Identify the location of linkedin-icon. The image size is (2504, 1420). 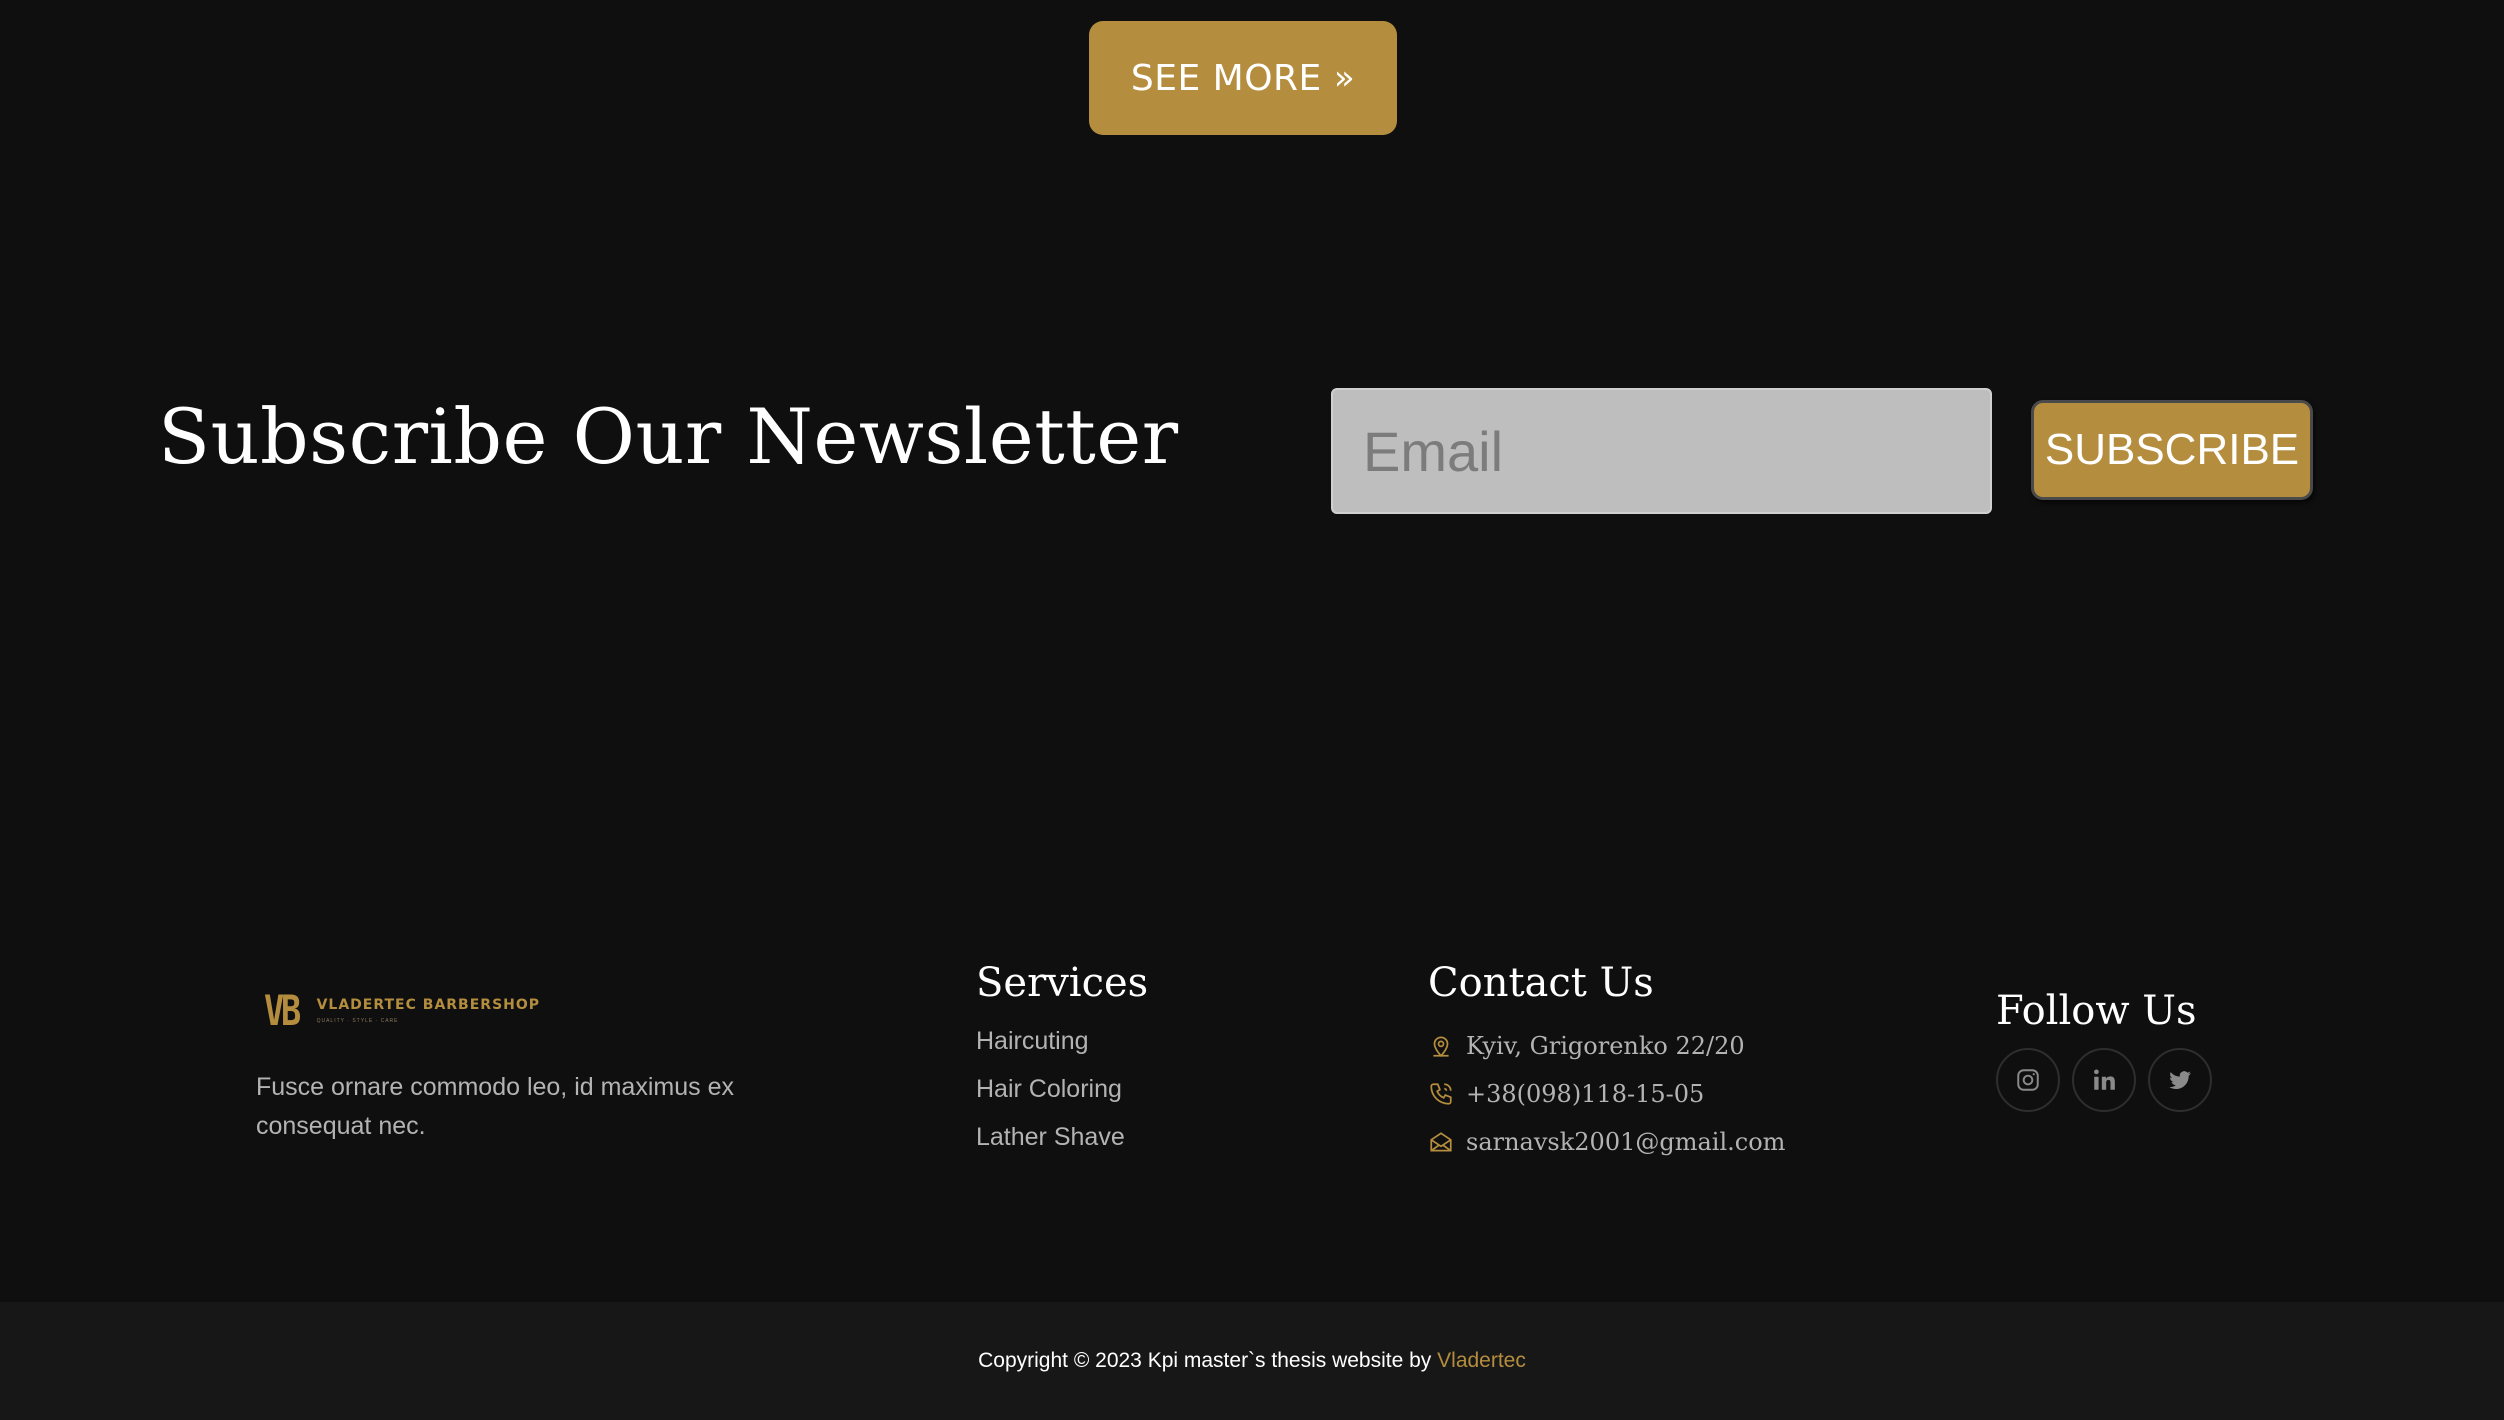
(2104, 1079).